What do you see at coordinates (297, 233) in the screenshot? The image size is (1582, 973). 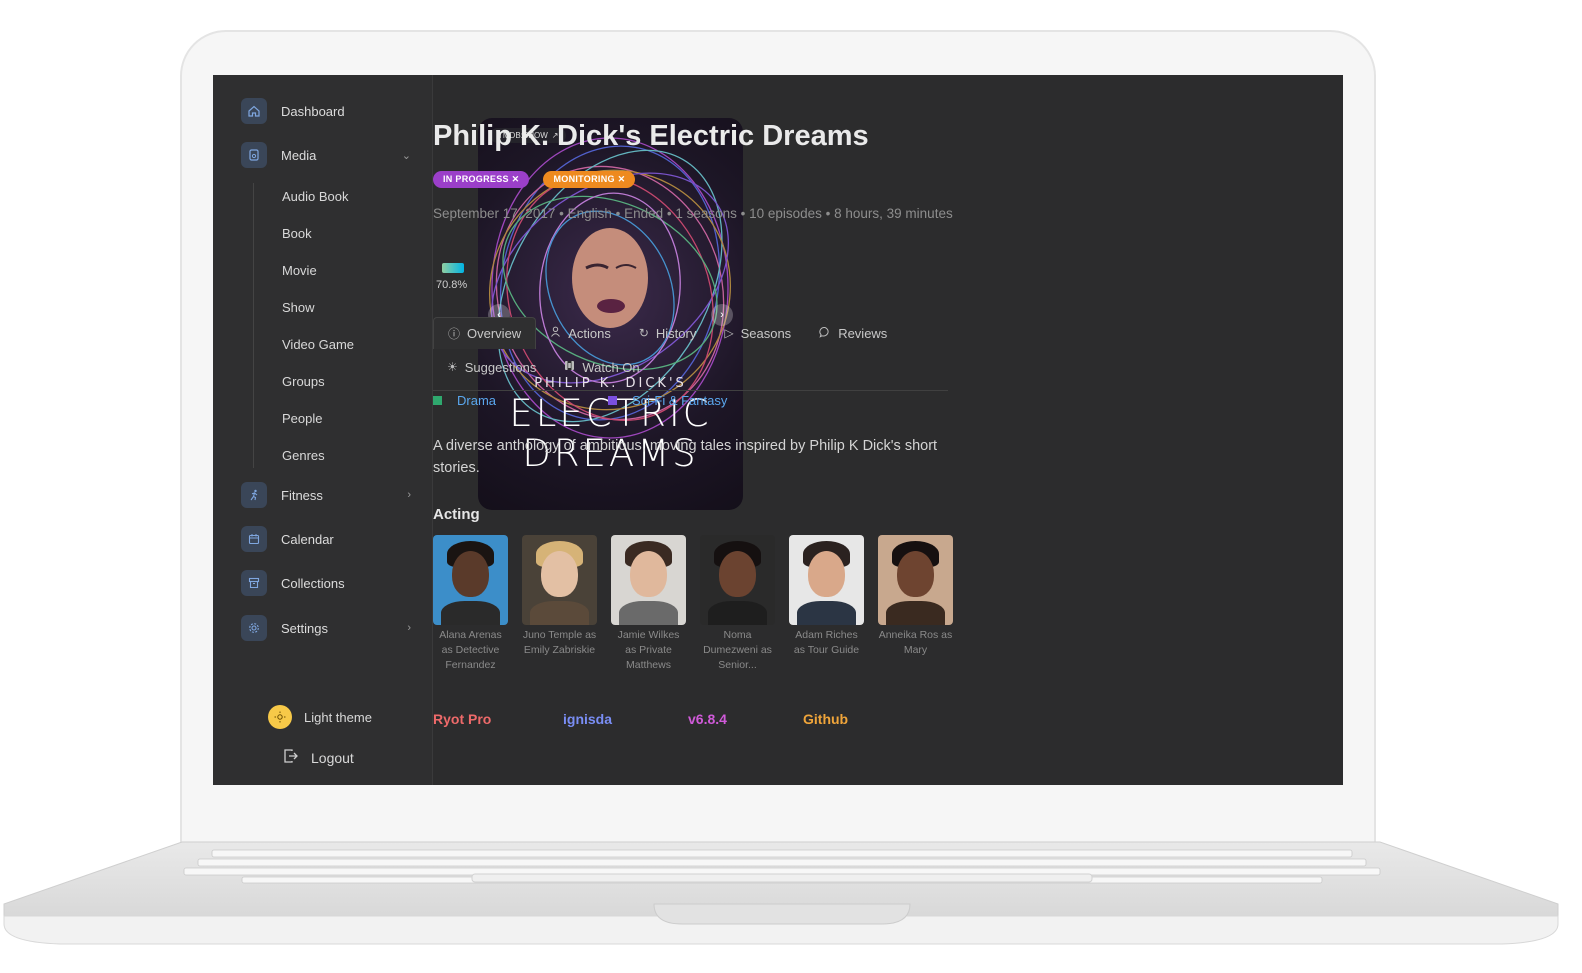 I see `sidebar-subitem-book: Book` at bounding box center [297, 233].